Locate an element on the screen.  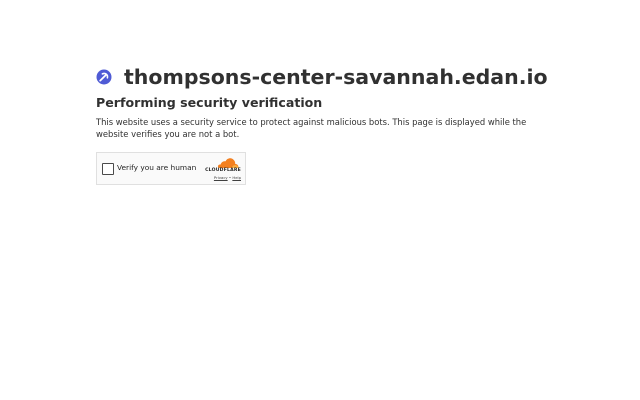
widget-links: Privacy • Help is located at coordinates (227, 177).